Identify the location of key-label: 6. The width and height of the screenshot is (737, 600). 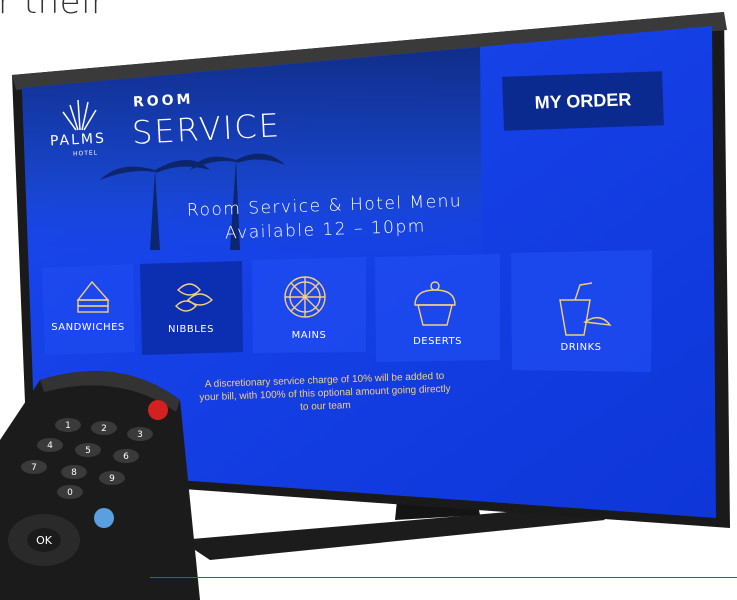
(126, 457).